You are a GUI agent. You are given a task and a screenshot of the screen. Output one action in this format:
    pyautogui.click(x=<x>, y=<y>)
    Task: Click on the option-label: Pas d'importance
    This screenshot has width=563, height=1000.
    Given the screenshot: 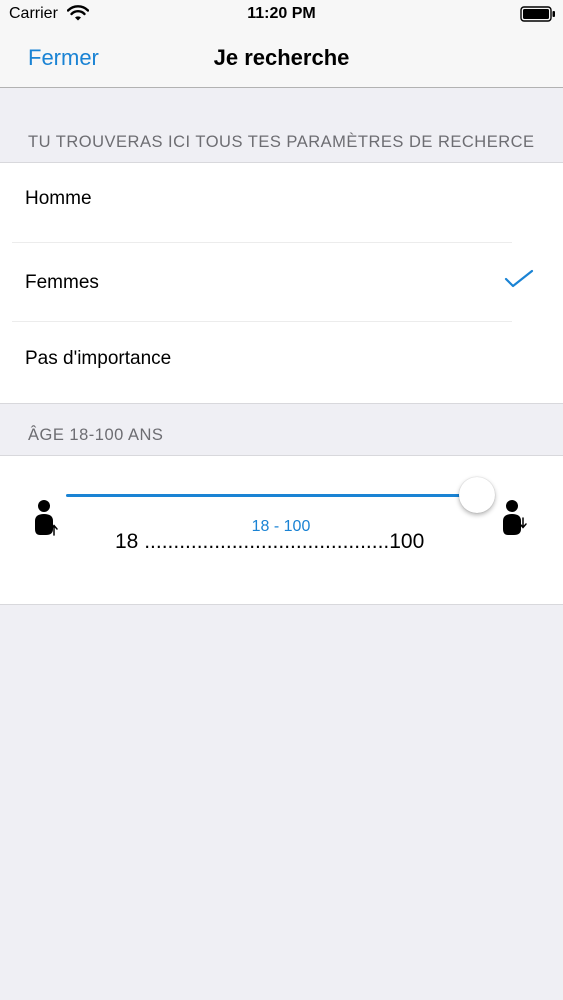 What is the action you would take?
    pyautogui.click(x=98, y=358)
    